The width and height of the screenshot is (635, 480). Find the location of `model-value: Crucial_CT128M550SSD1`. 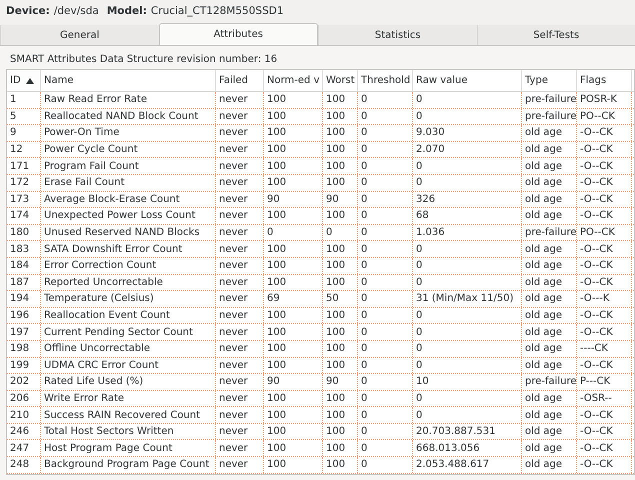

model-value: Crucial_CT128M550SSD1 is located at coordinates (217, 12).